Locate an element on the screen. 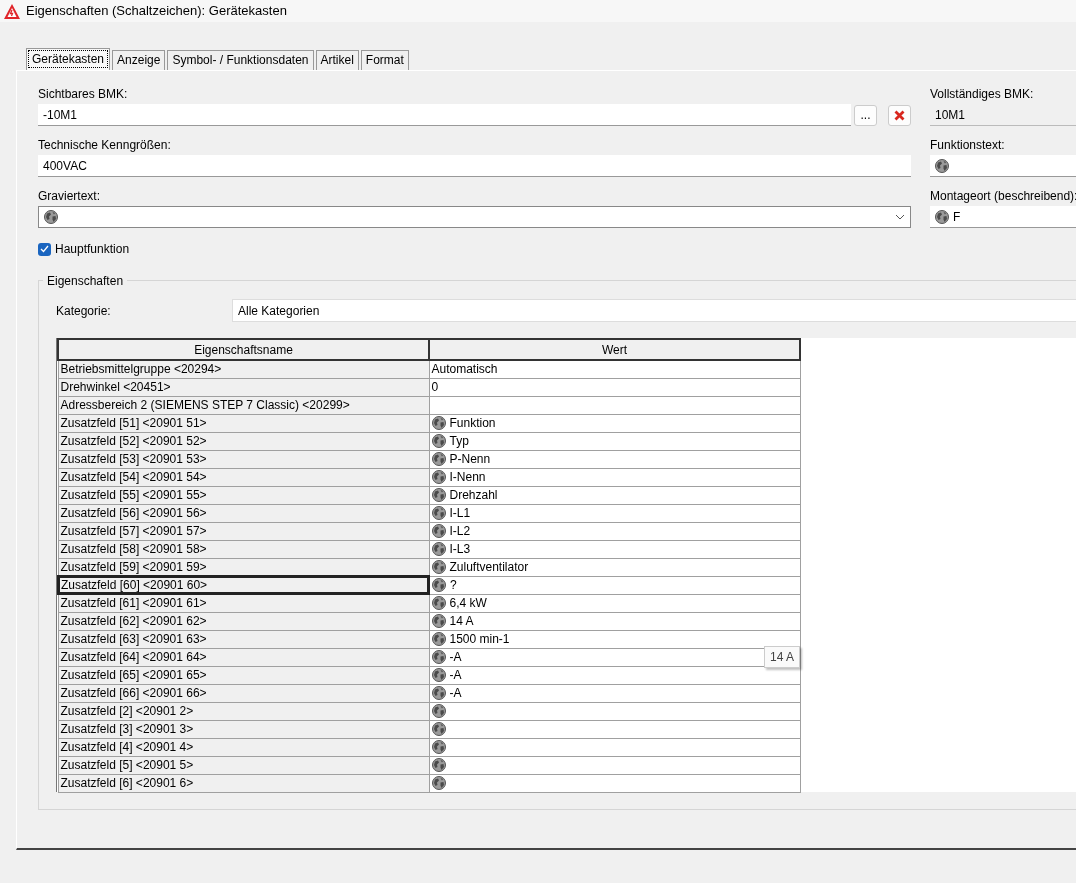 This screenshot has width=1076, height=883. category-field: Alle Kategorien is located at coordinates (654, 310).